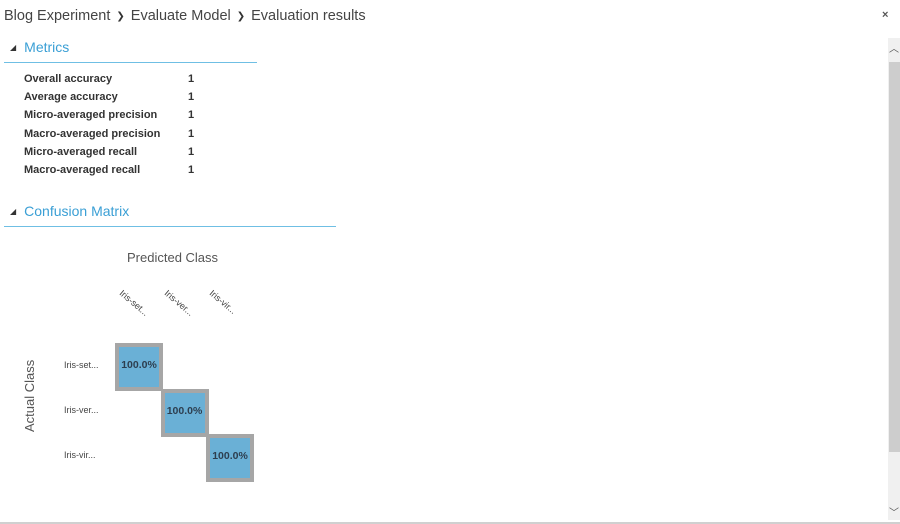 This screenshot has height=524, width=900. What do you see at coordinates (77, 211) in the screenshot?
I see `confusion-matrix-section-title: Confusion Matrix` at bounding box center [77, 211].